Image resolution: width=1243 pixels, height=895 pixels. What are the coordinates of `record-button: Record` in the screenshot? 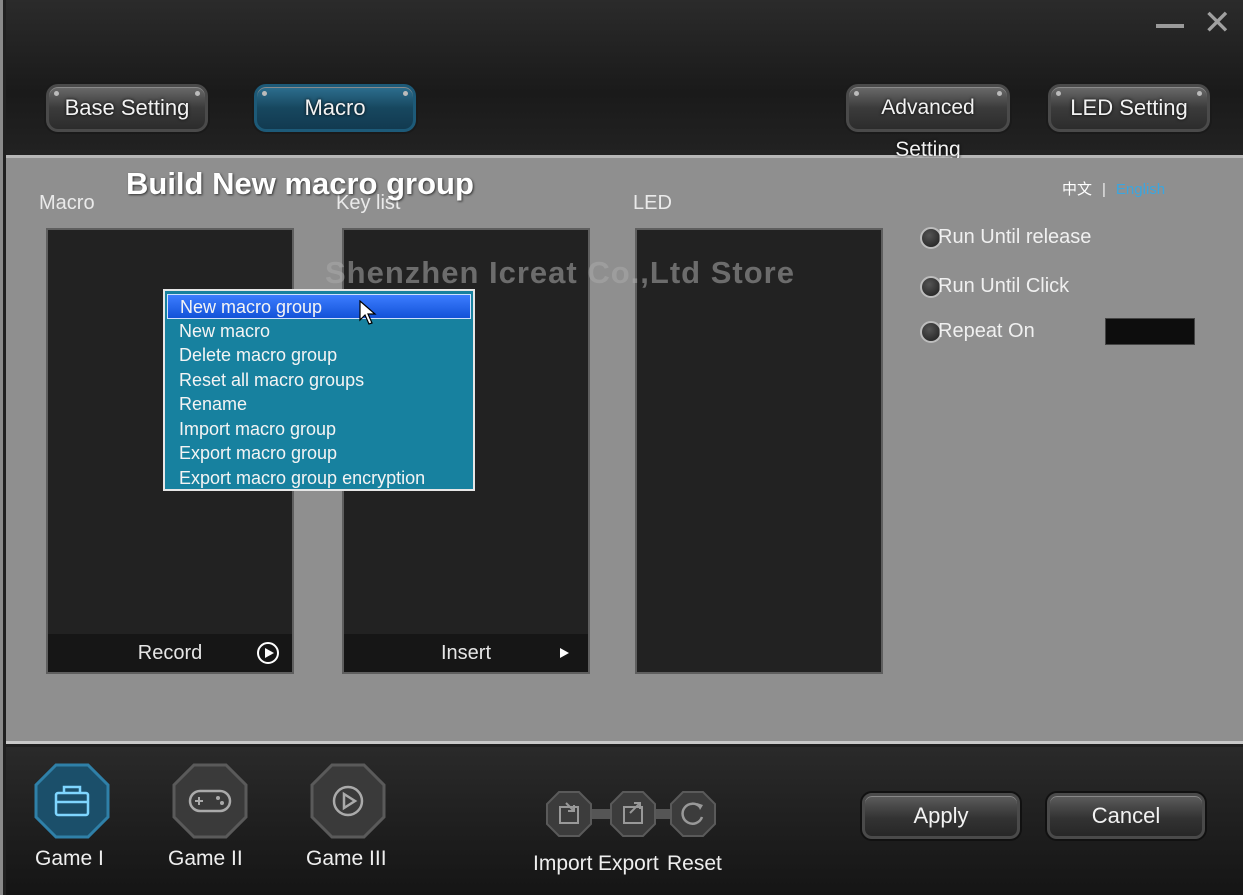 It's located at (170, 653).